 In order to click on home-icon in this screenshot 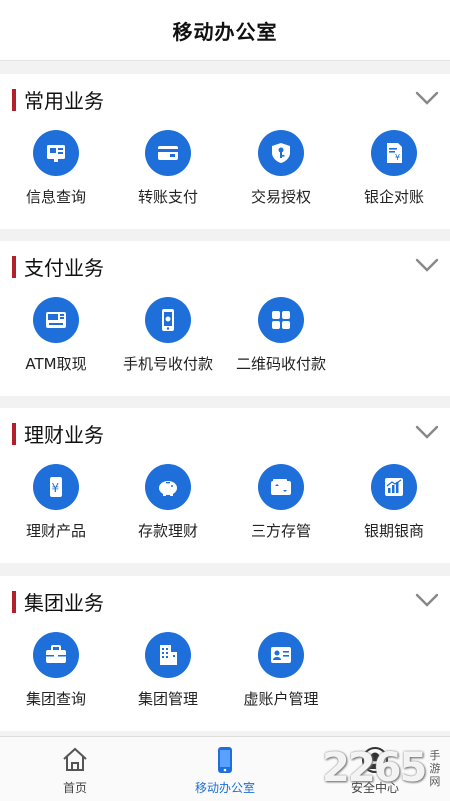, I will do `click(75, 759)`.